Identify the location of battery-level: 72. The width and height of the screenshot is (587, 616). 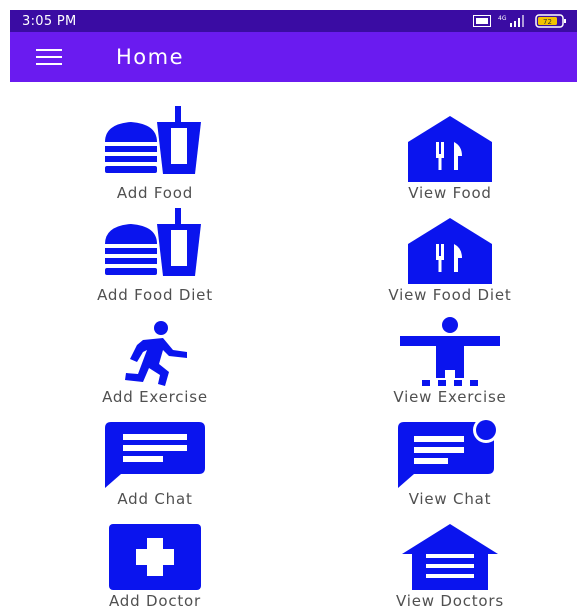
(547, 22).